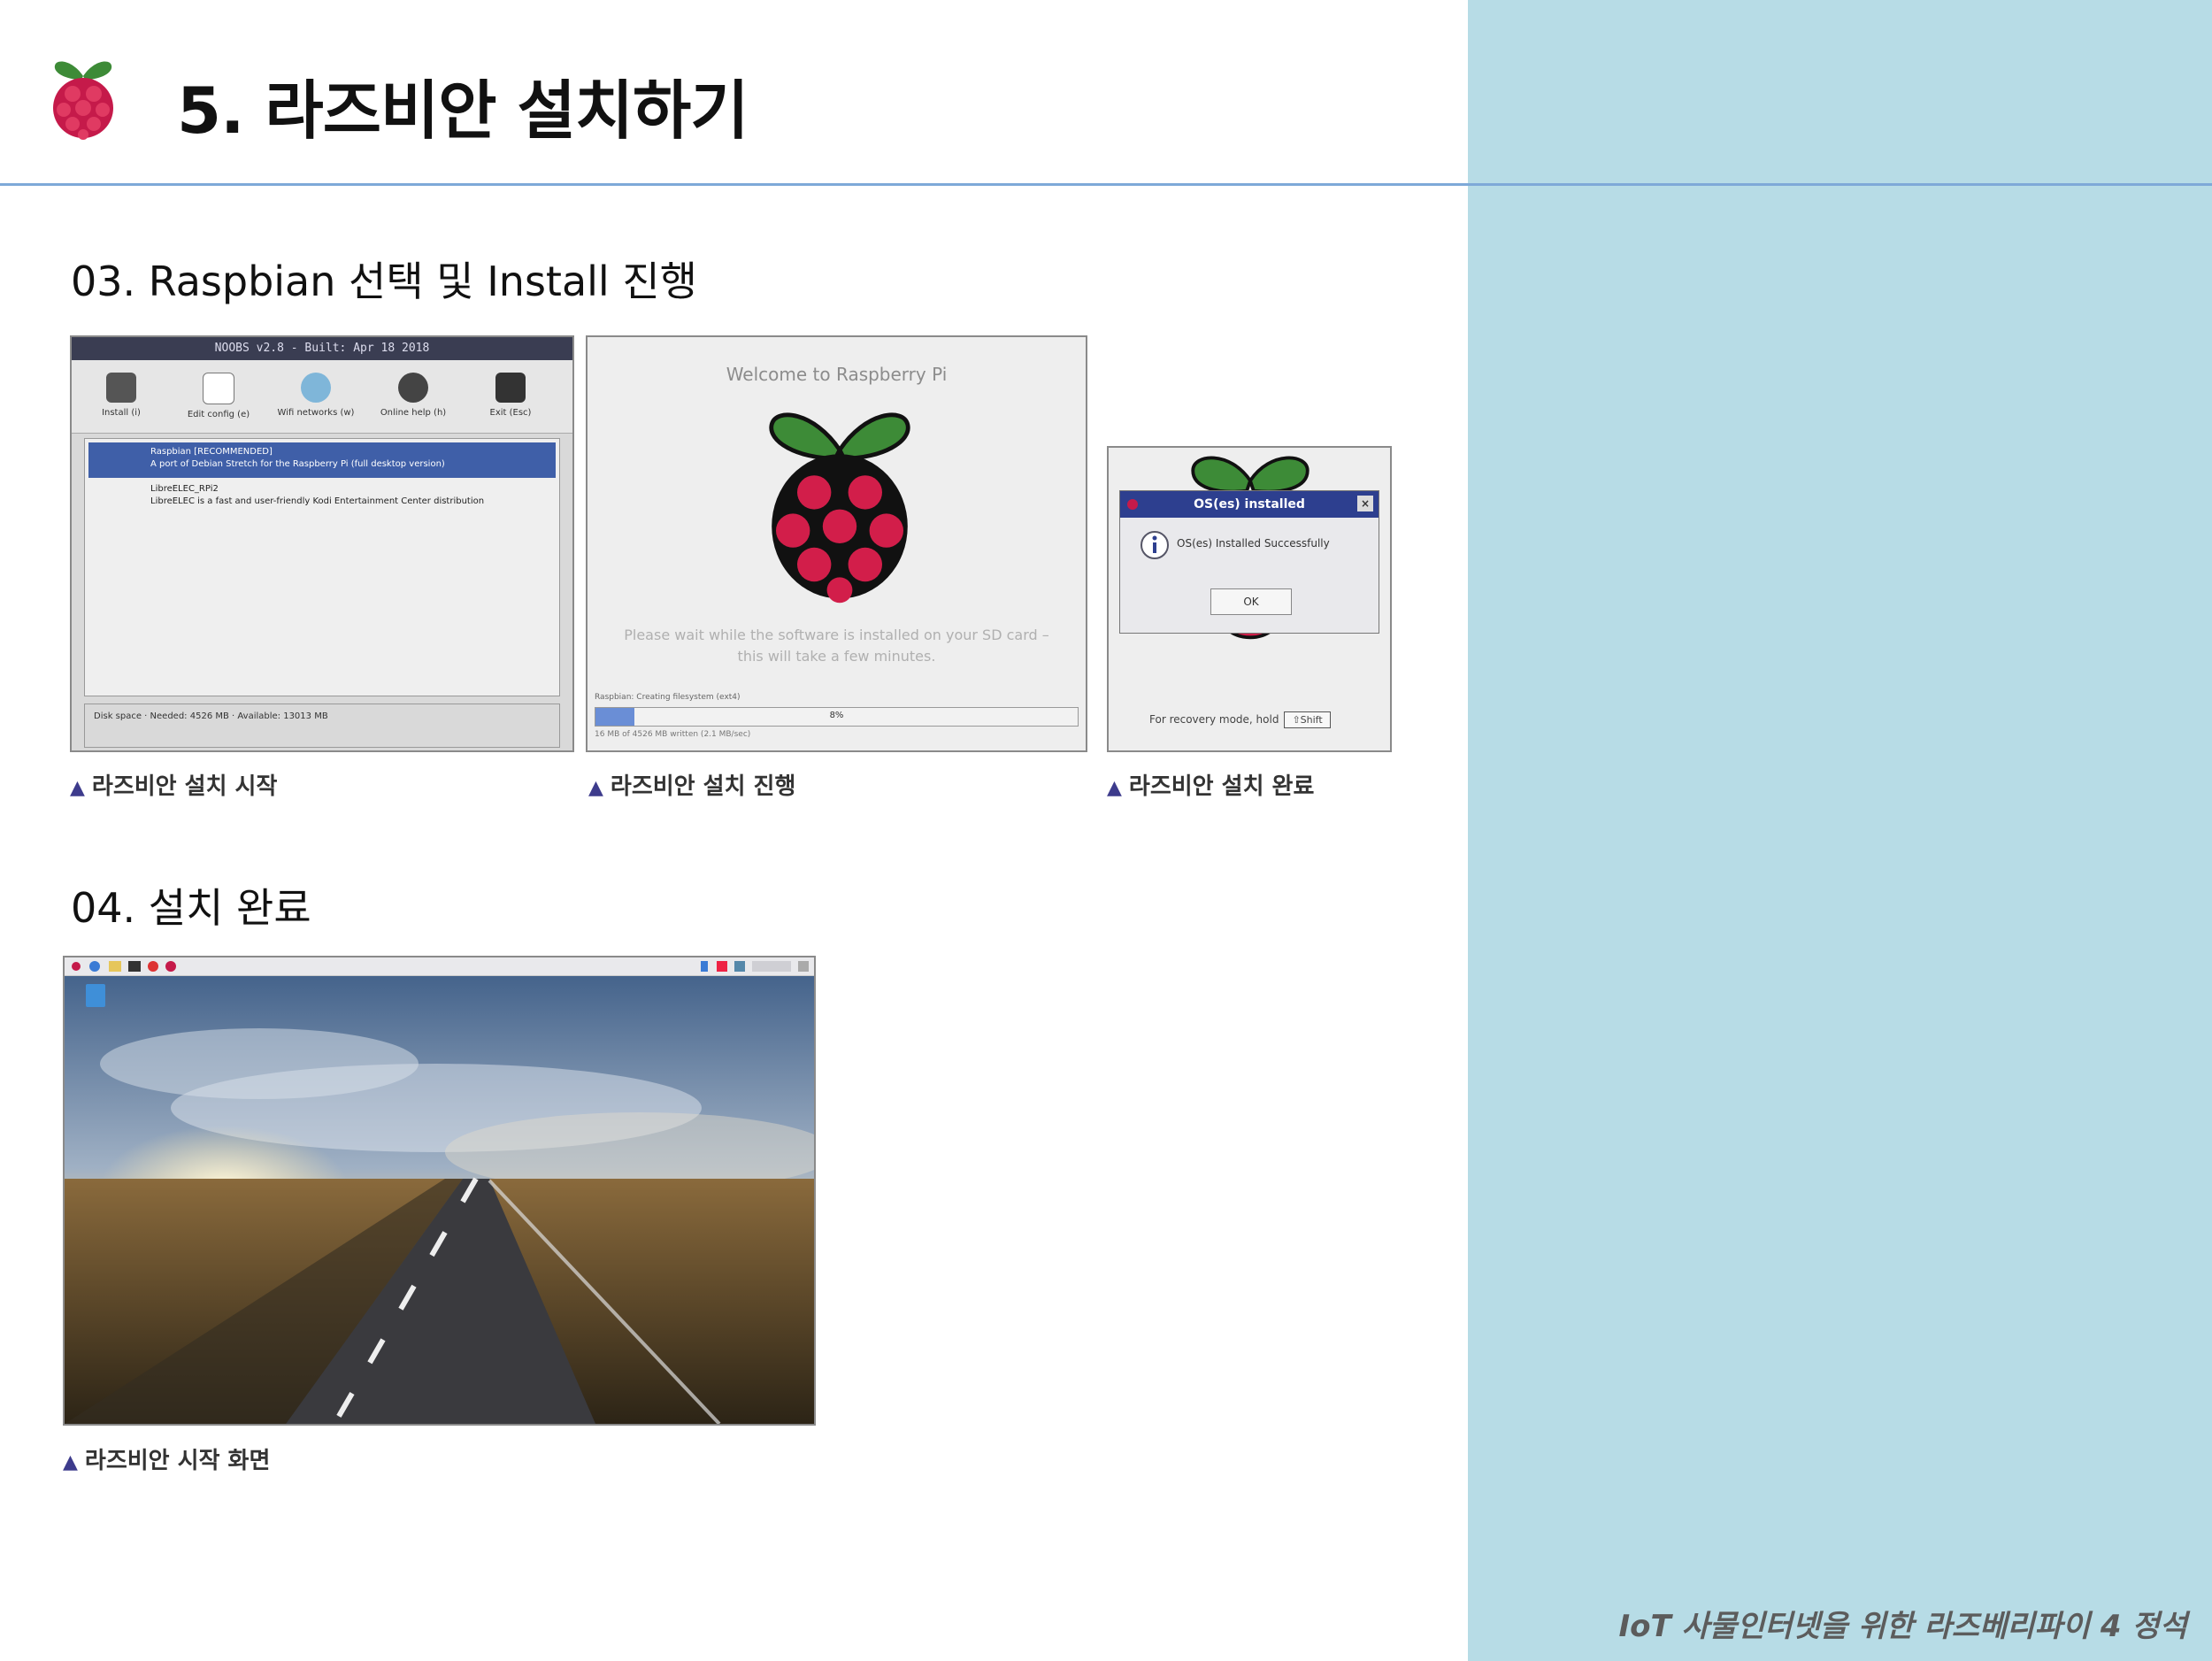 Image resolution: width=2212 pixels, height=1661 pixels. What do you see at coordinates (1106, 184) in the screenshot?
I see `header-divider` at bounding box center [1106, 184].